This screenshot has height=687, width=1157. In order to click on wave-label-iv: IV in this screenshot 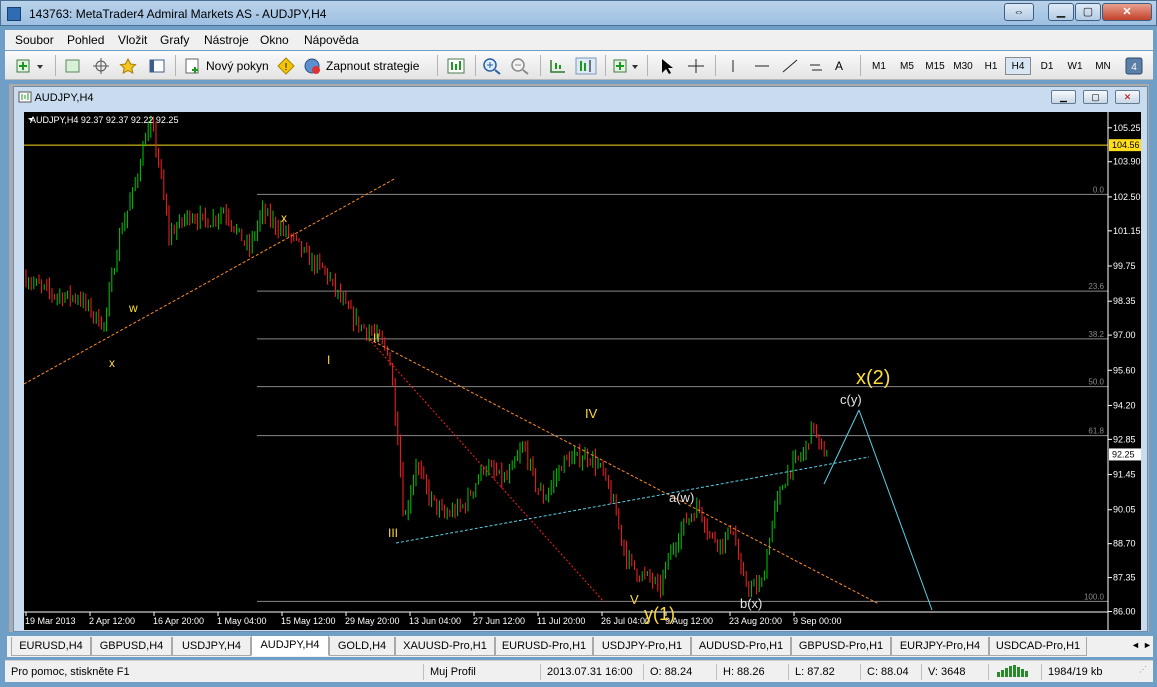, I will do `click(591, 413)`.